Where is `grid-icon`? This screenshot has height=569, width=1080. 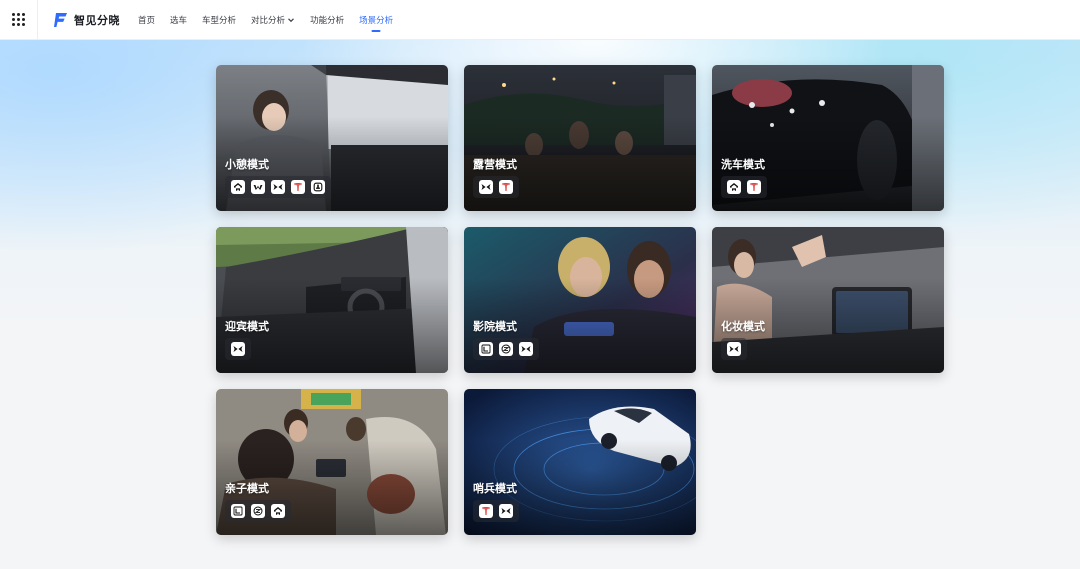
grid-icon is located at coordinates (18, 19).